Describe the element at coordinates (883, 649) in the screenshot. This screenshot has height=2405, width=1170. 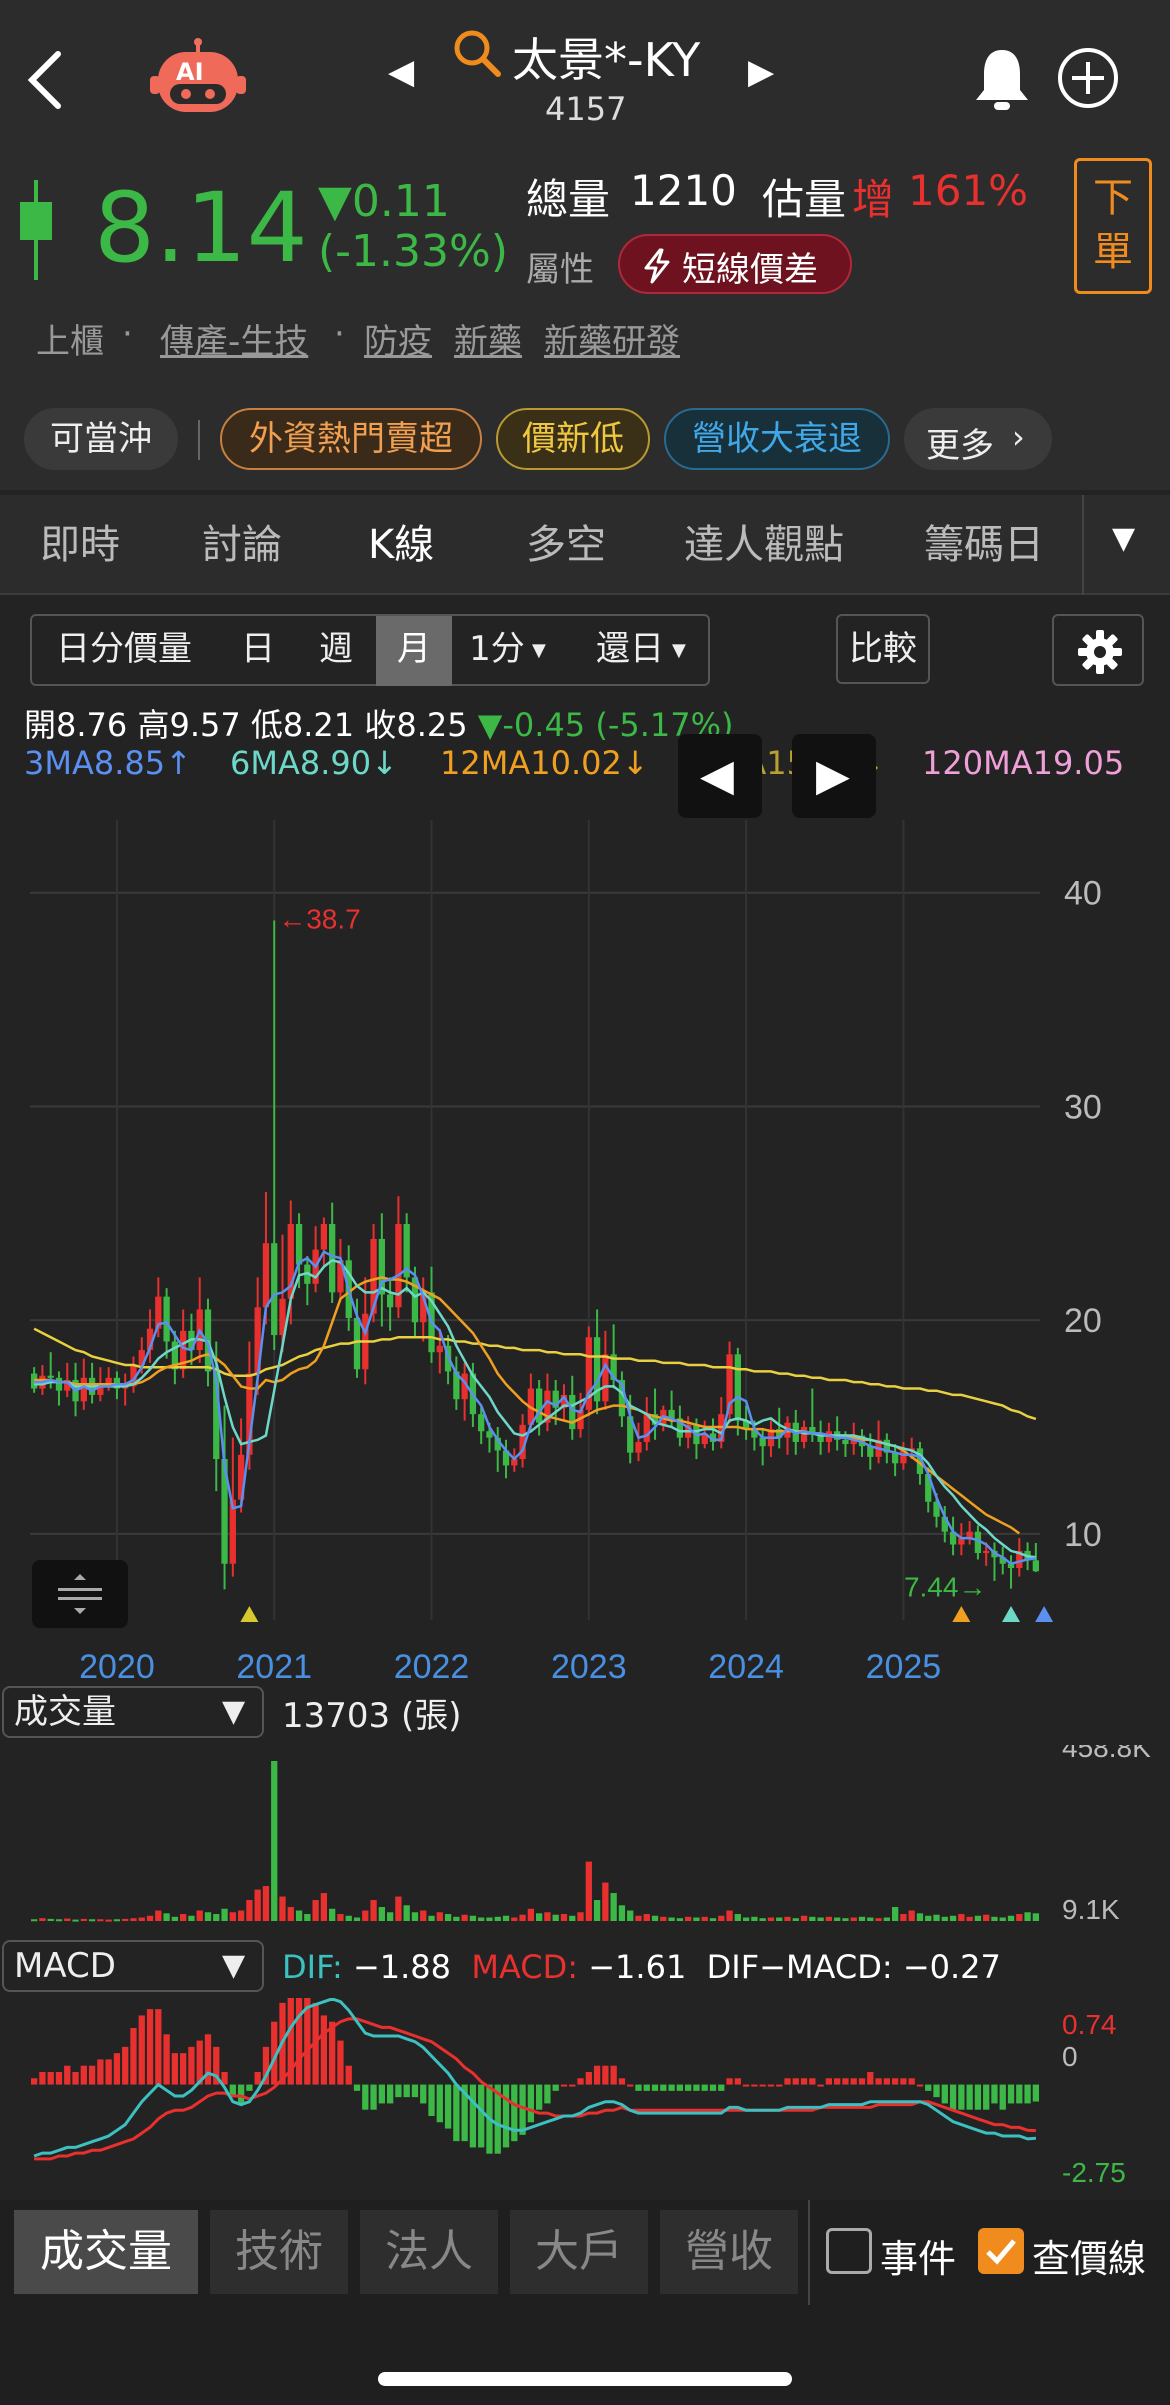
I see `compare-button: 比較` at that location.